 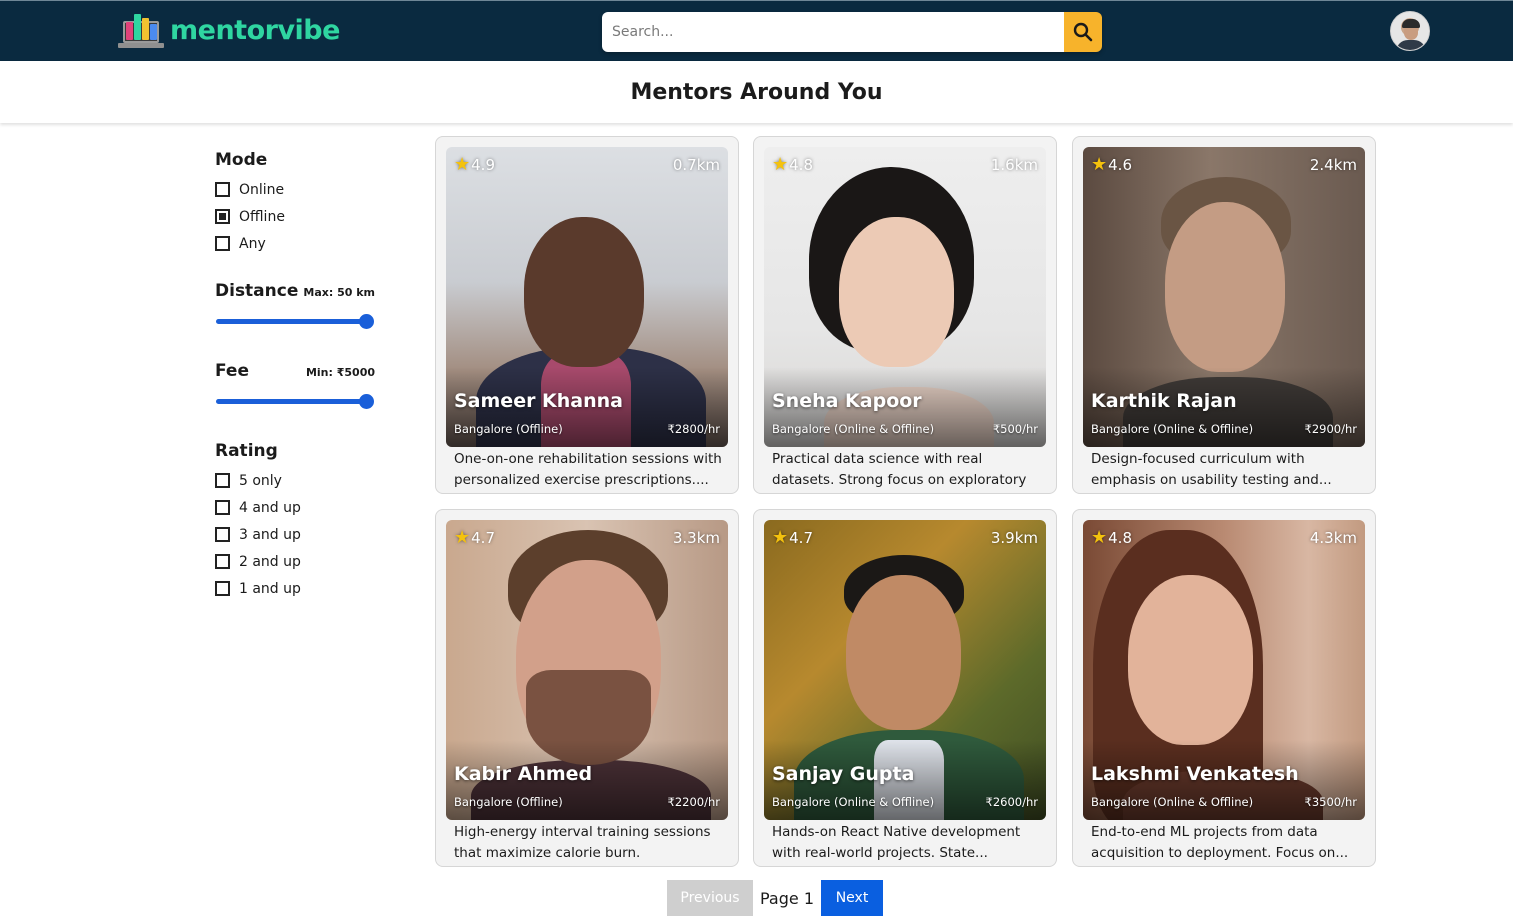 I want to click on fee-slider, so click(x=295, y=402).